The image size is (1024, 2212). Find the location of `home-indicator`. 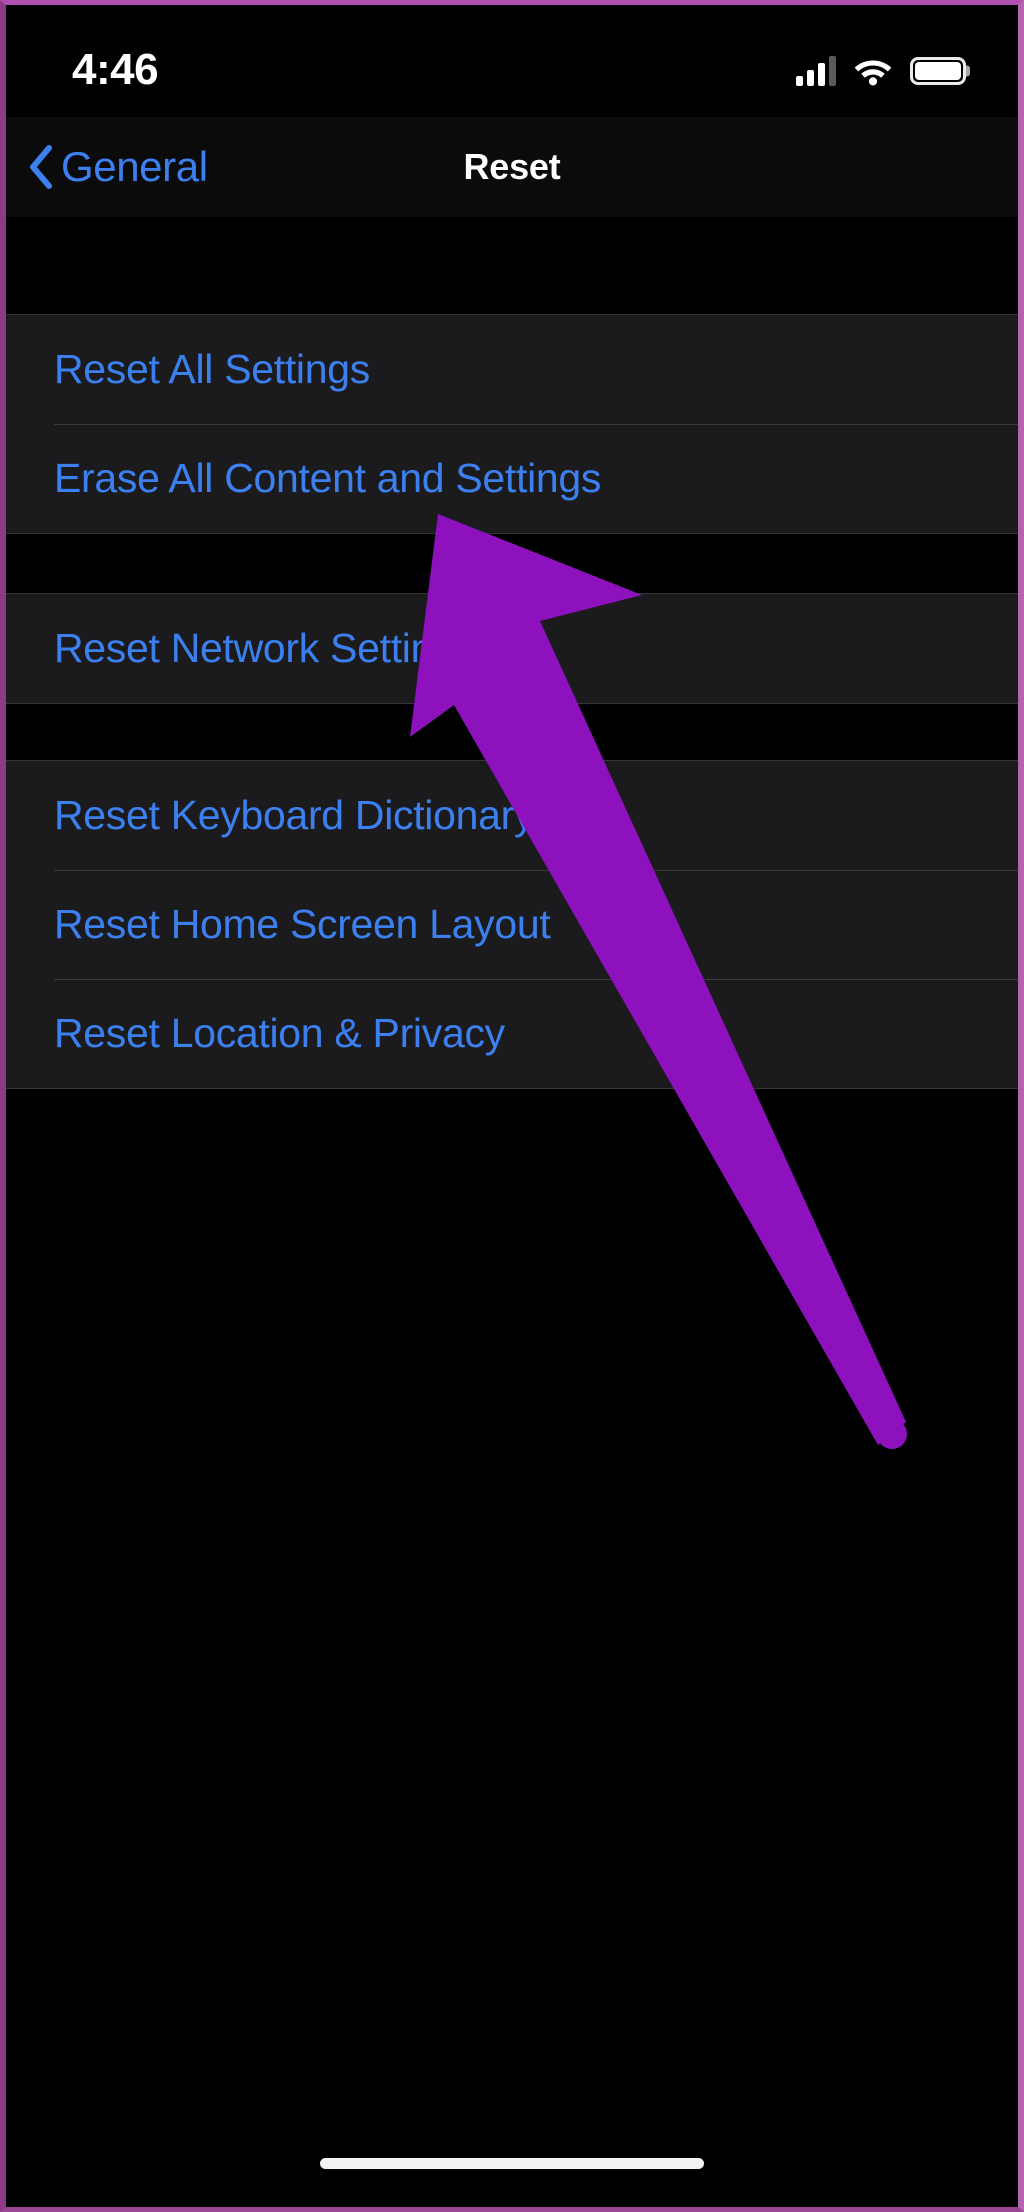

home-indicator is located at coordinates (512, 2163).